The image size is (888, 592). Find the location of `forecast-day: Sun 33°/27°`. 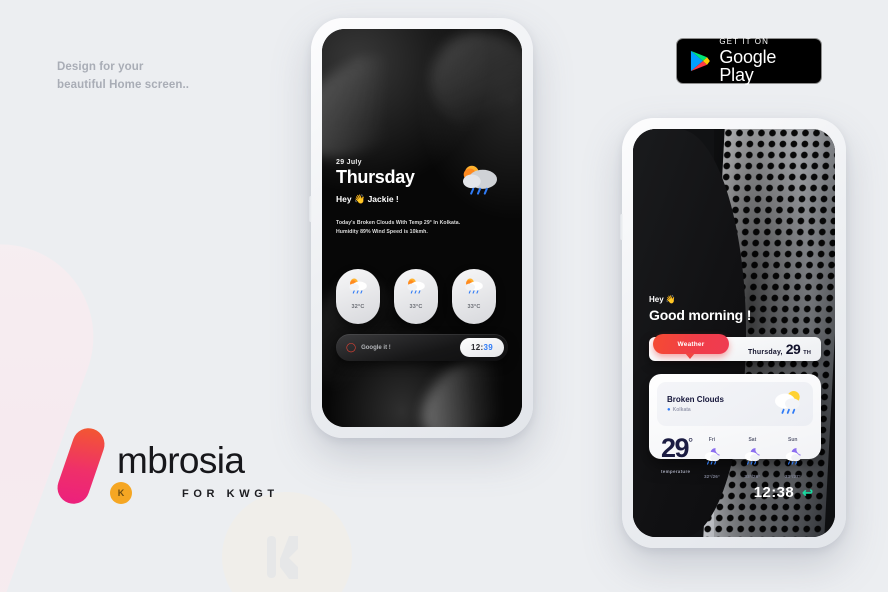

forecast-day: Sun 33°/27° is located at coordinates (793, 458).